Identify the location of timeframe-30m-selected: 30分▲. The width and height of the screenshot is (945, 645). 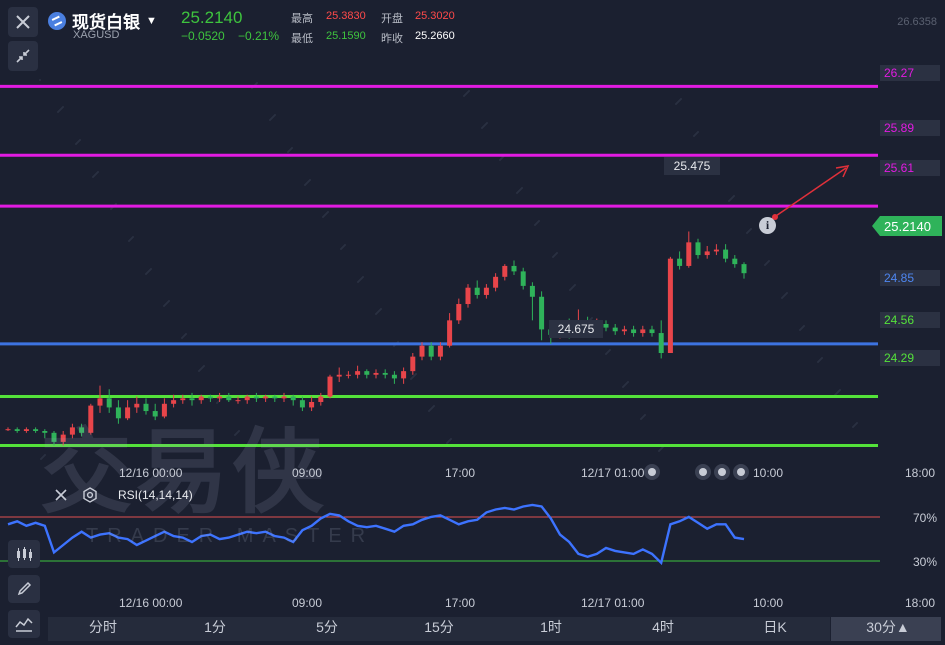
(888, 627).